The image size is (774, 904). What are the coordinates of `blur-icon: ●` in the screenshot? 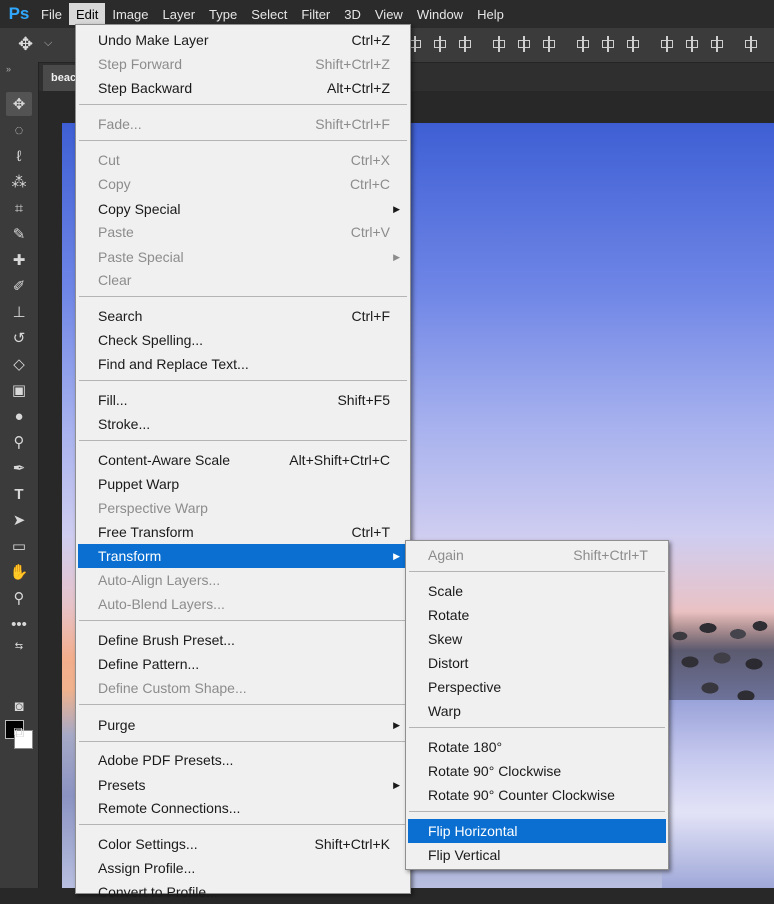 It's located at (19, 416).